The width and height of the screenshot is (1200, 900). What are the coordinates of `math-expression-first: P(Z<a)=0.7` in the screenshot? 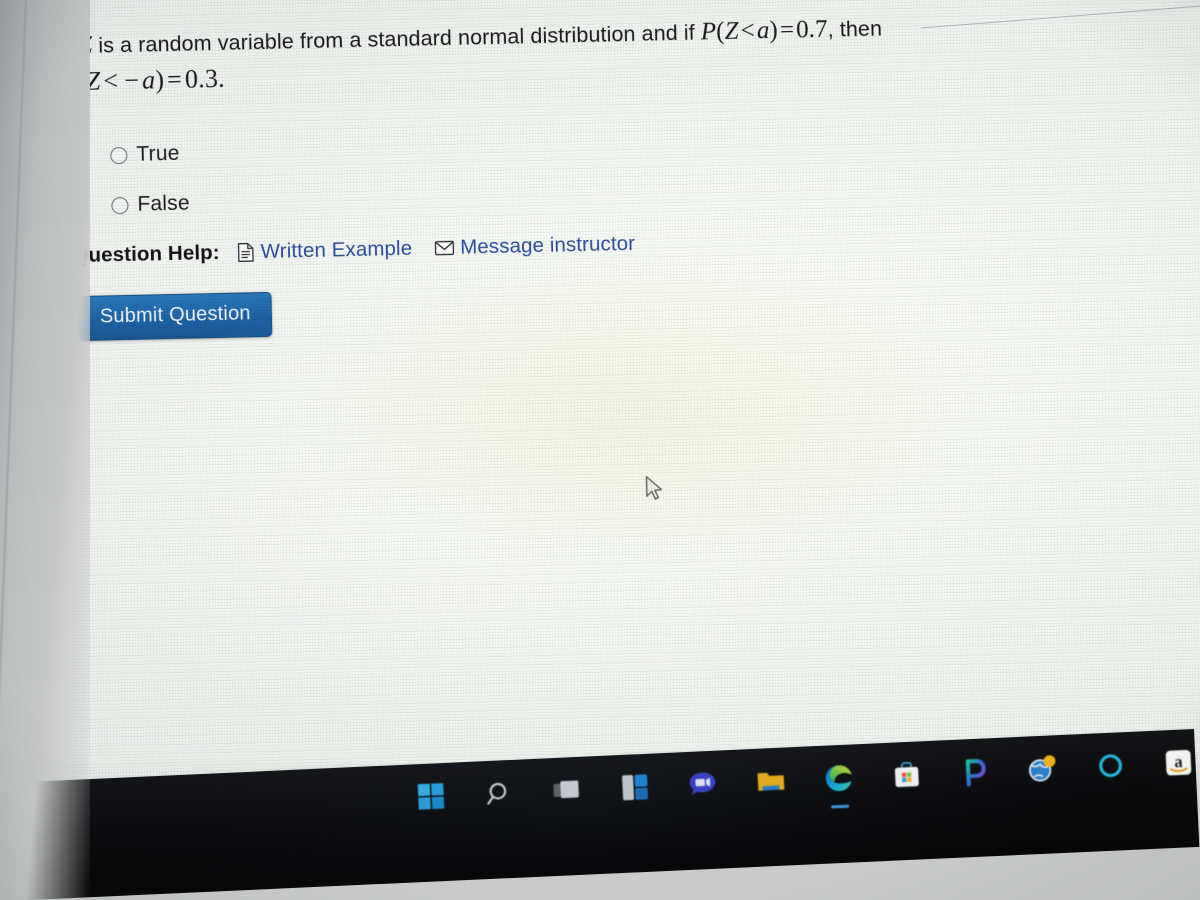 It's located at (764, 31).